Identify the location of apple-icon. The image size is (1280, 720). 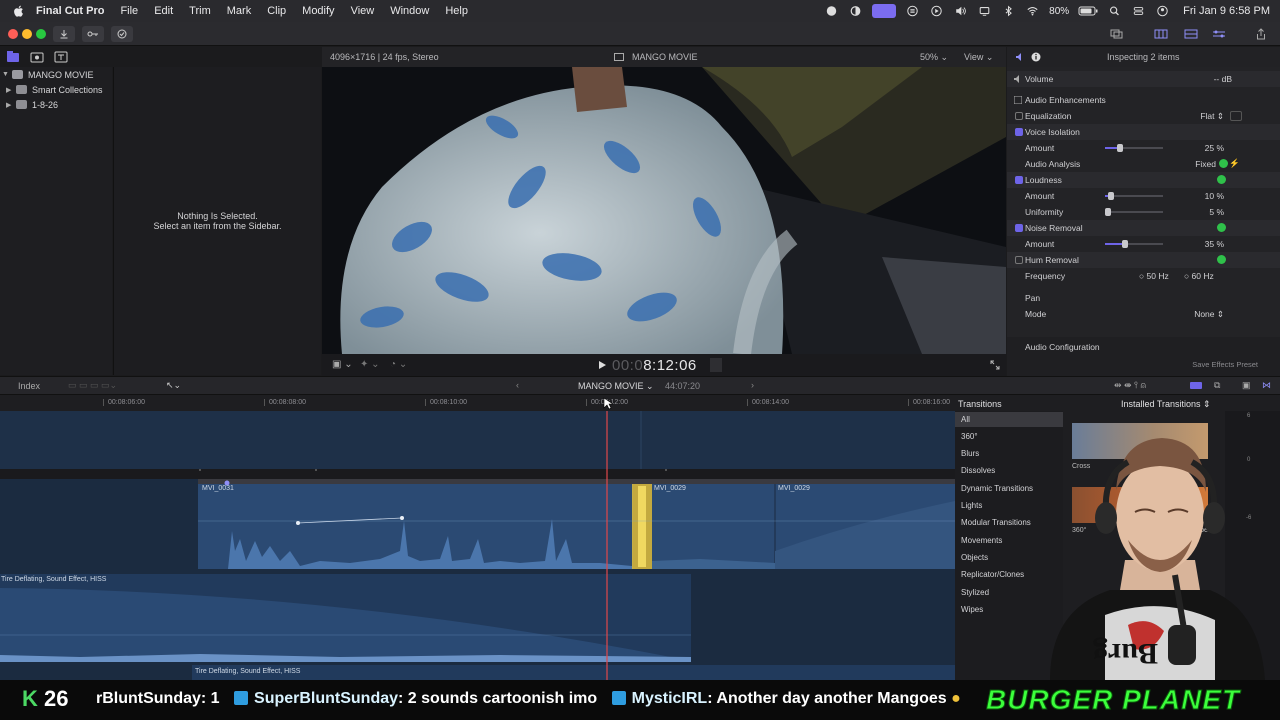
(19, 11).